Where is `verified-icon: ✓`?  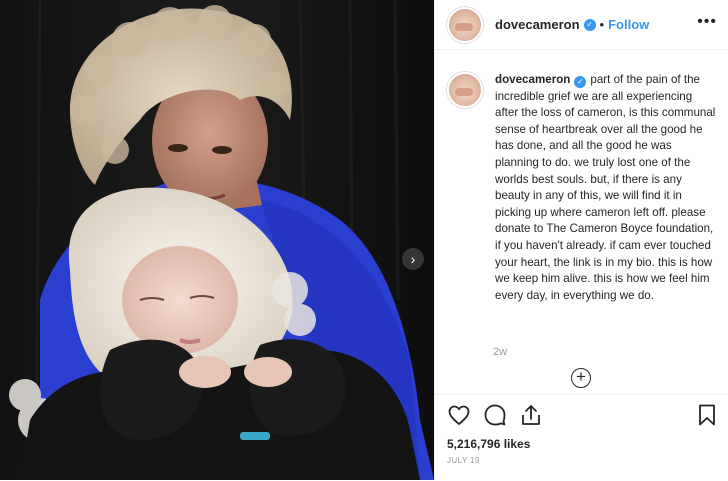
verified-icon: ✓ is located at coordinates (589, 24).